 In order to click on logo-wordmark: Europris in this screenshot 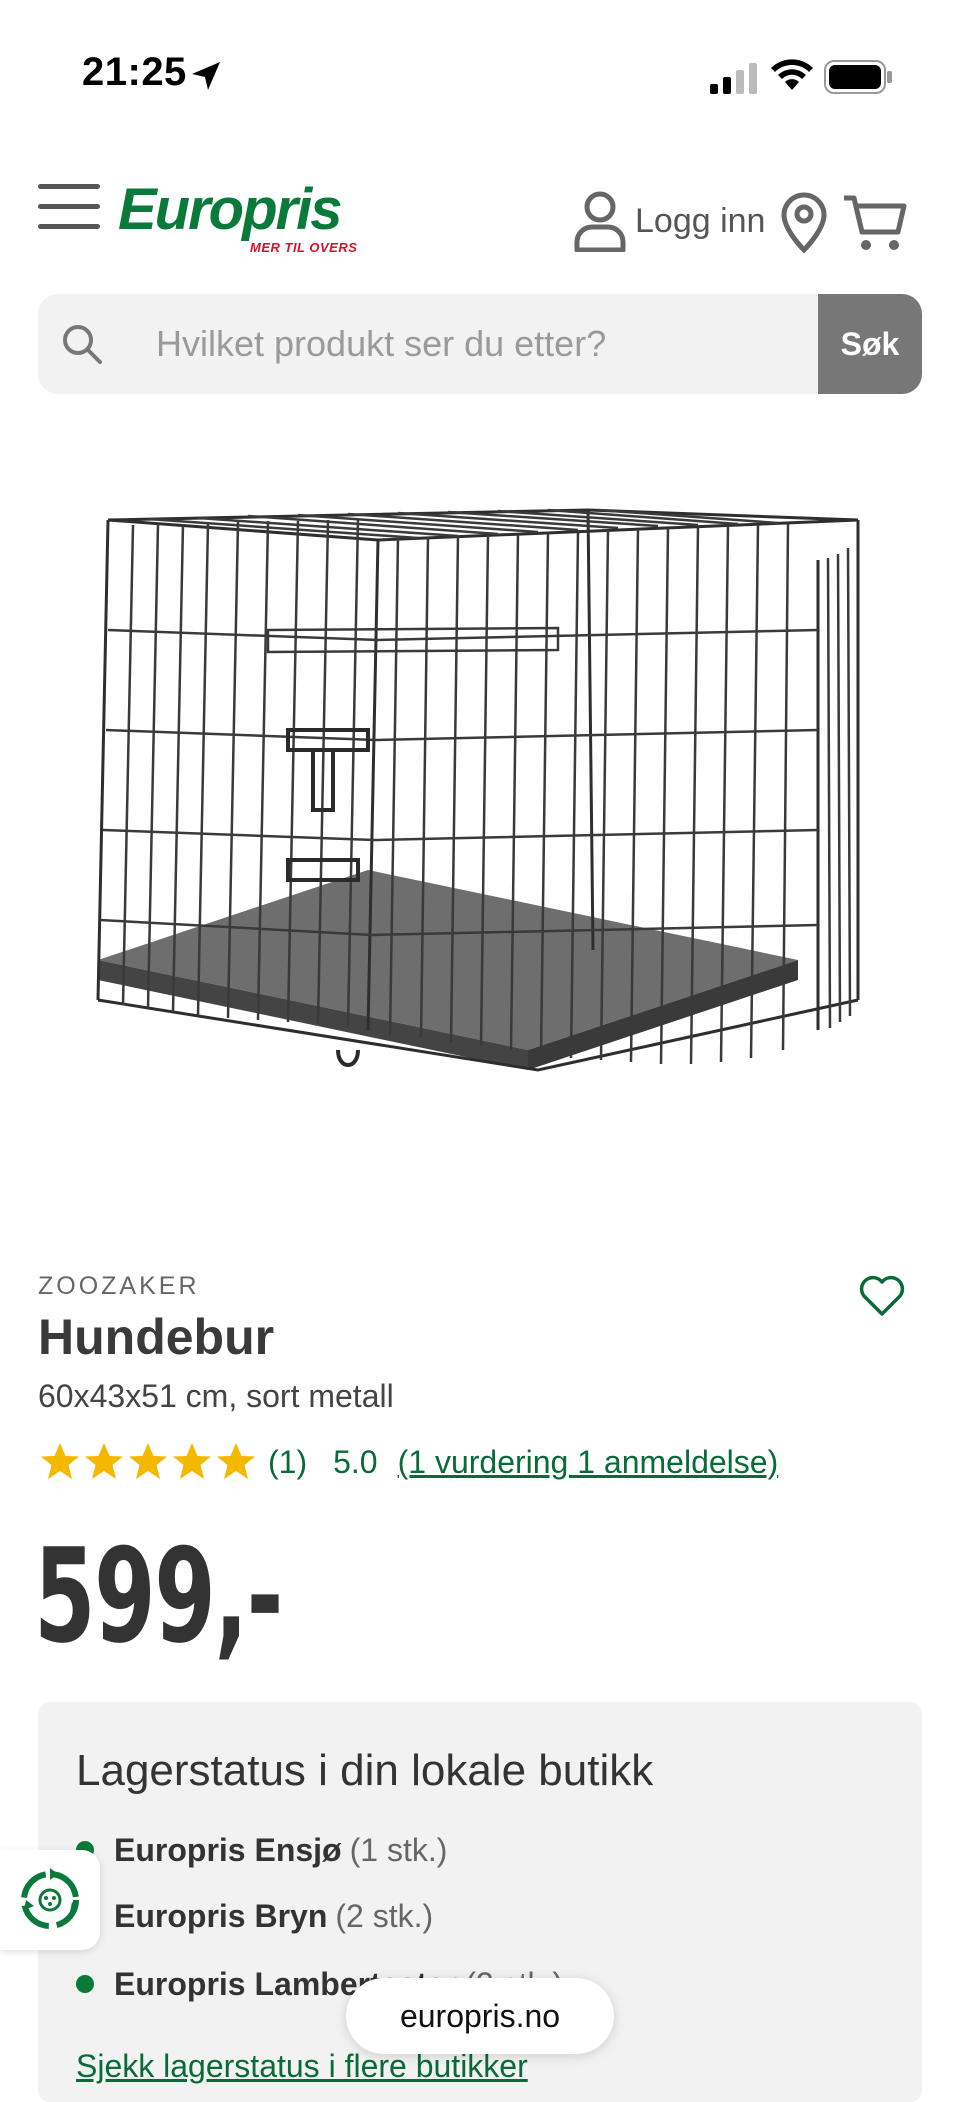, I will do `click(230, 209)`.